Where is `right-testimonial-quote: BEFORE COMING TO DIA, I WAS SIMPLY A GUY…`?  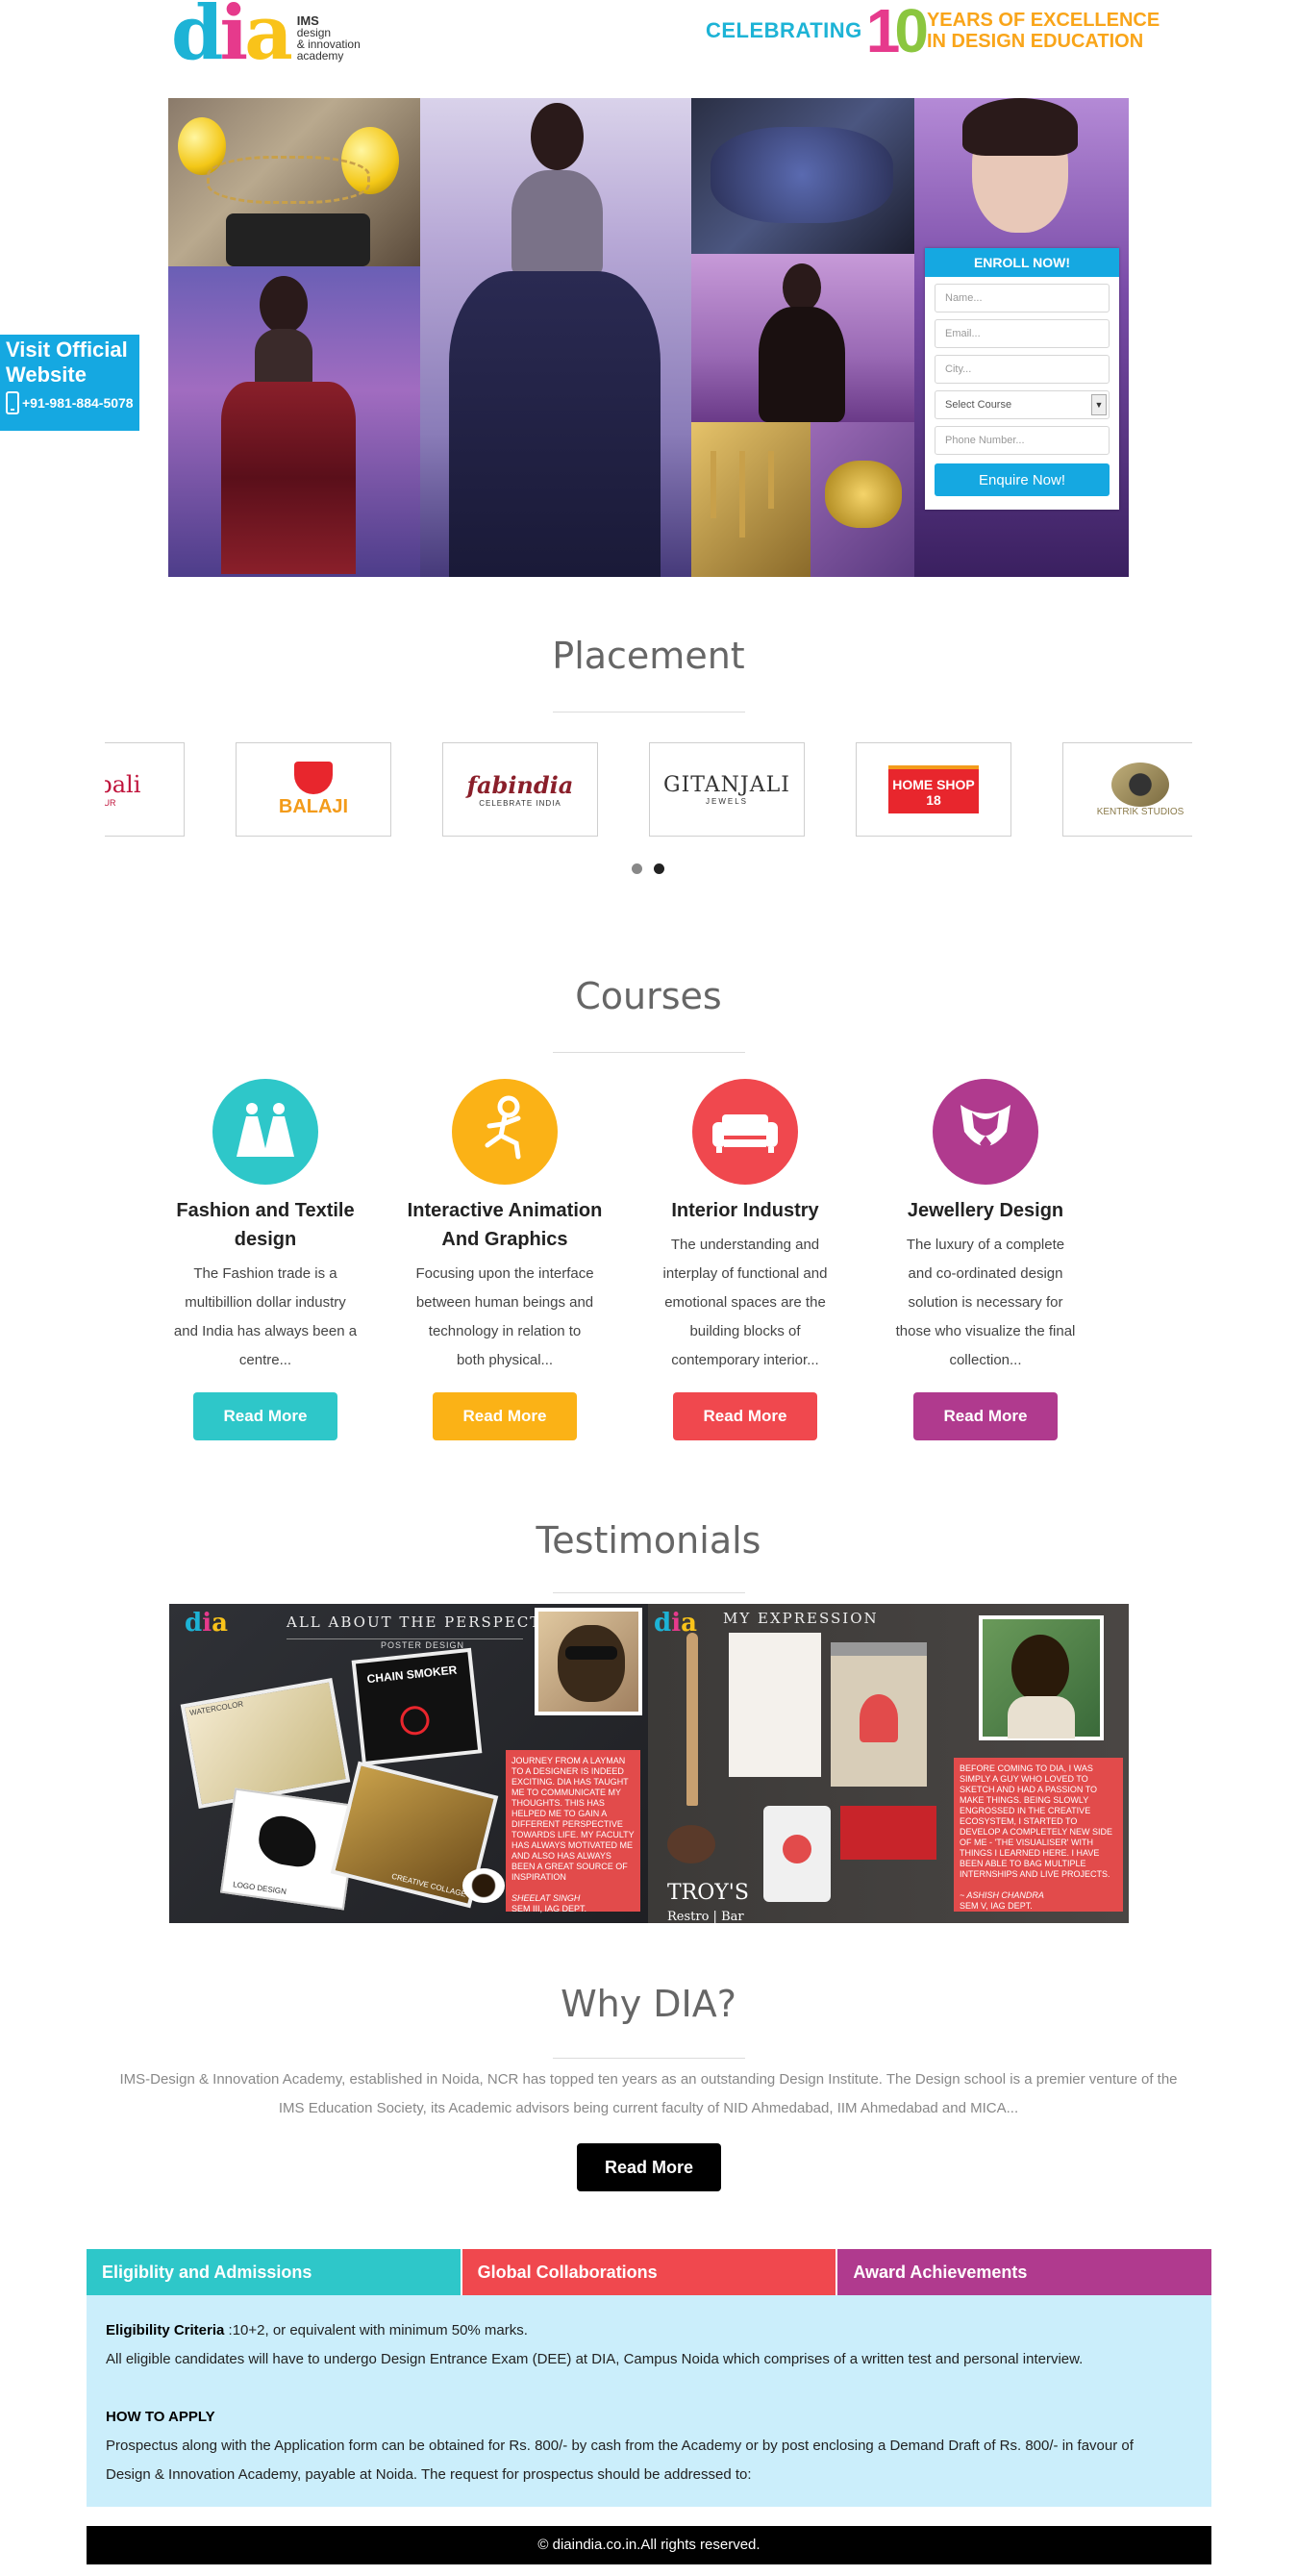
right-testimonial-quote: BEFORE COMING TO DIA, I WAS SIMPLY A GUY… is located at coordinates (1038, 1835).